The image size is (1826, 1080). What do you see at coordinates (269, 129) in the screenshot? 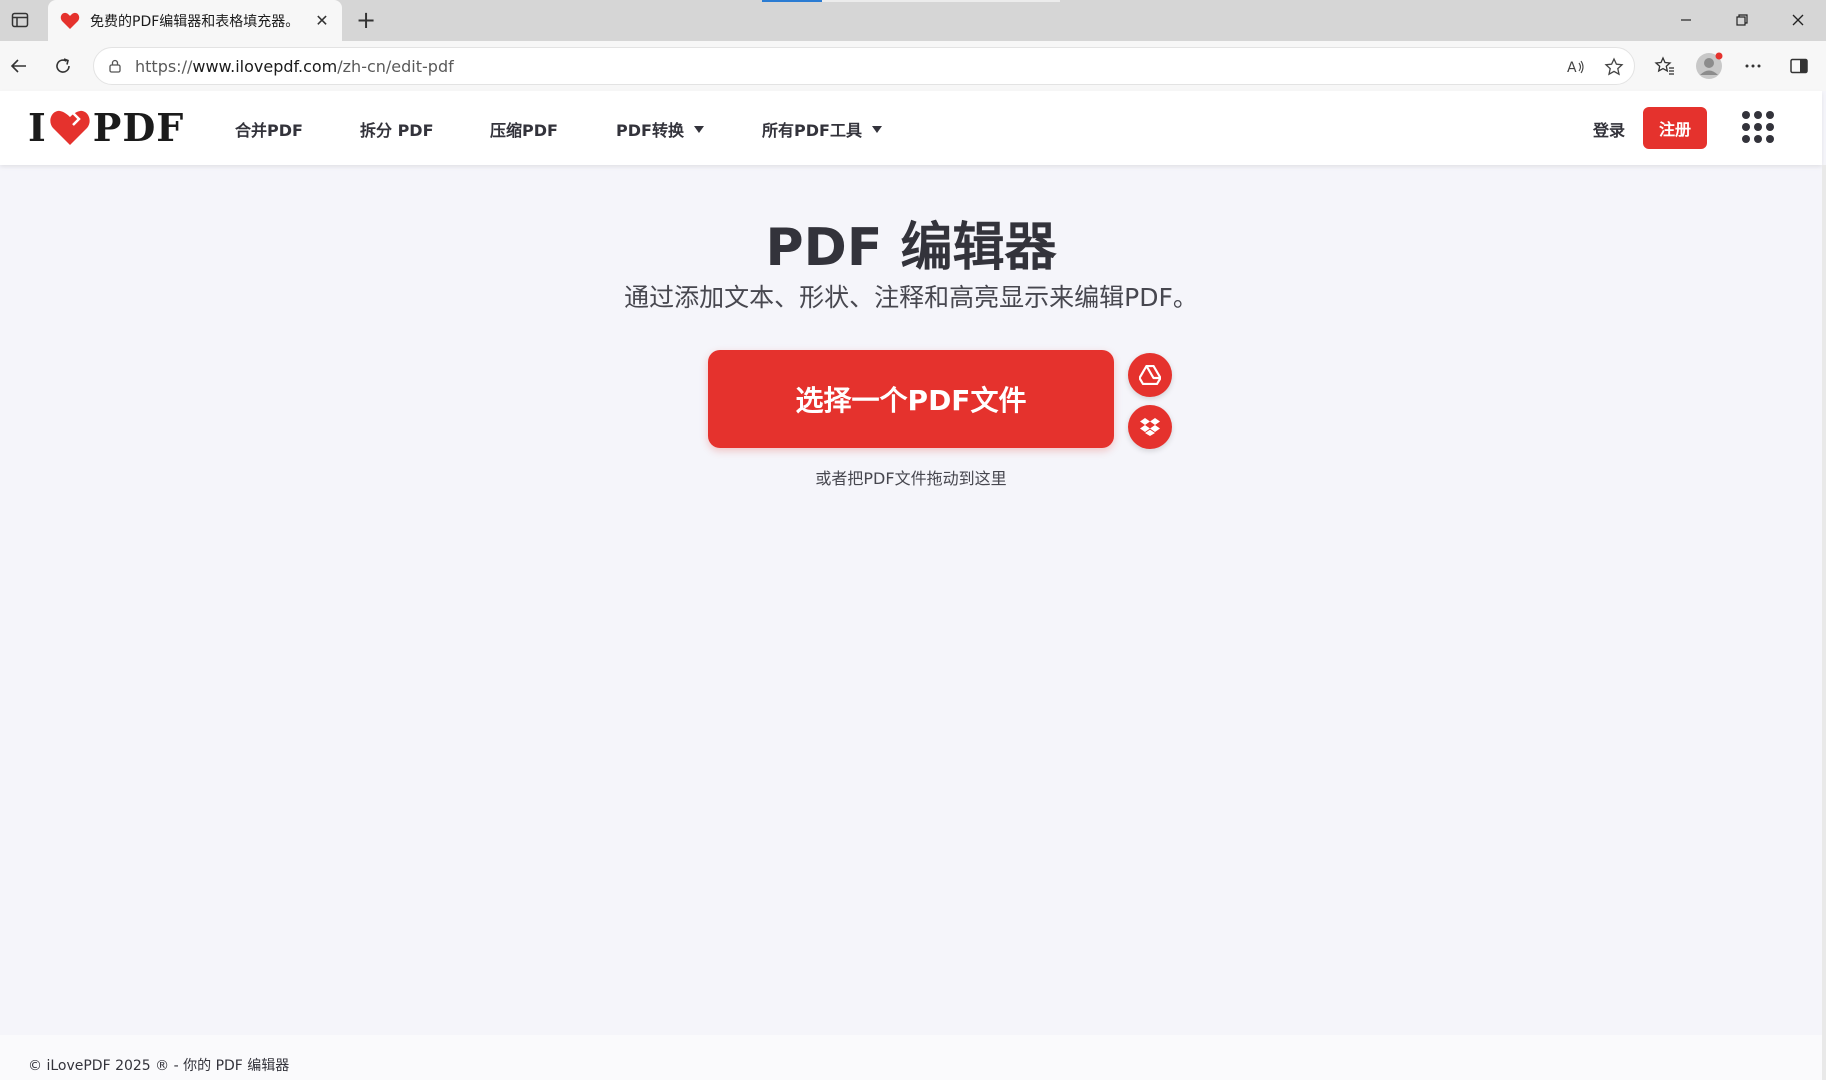
I see `nav-merge-pdf: 合并PDF` at bounding box center [269, 129].